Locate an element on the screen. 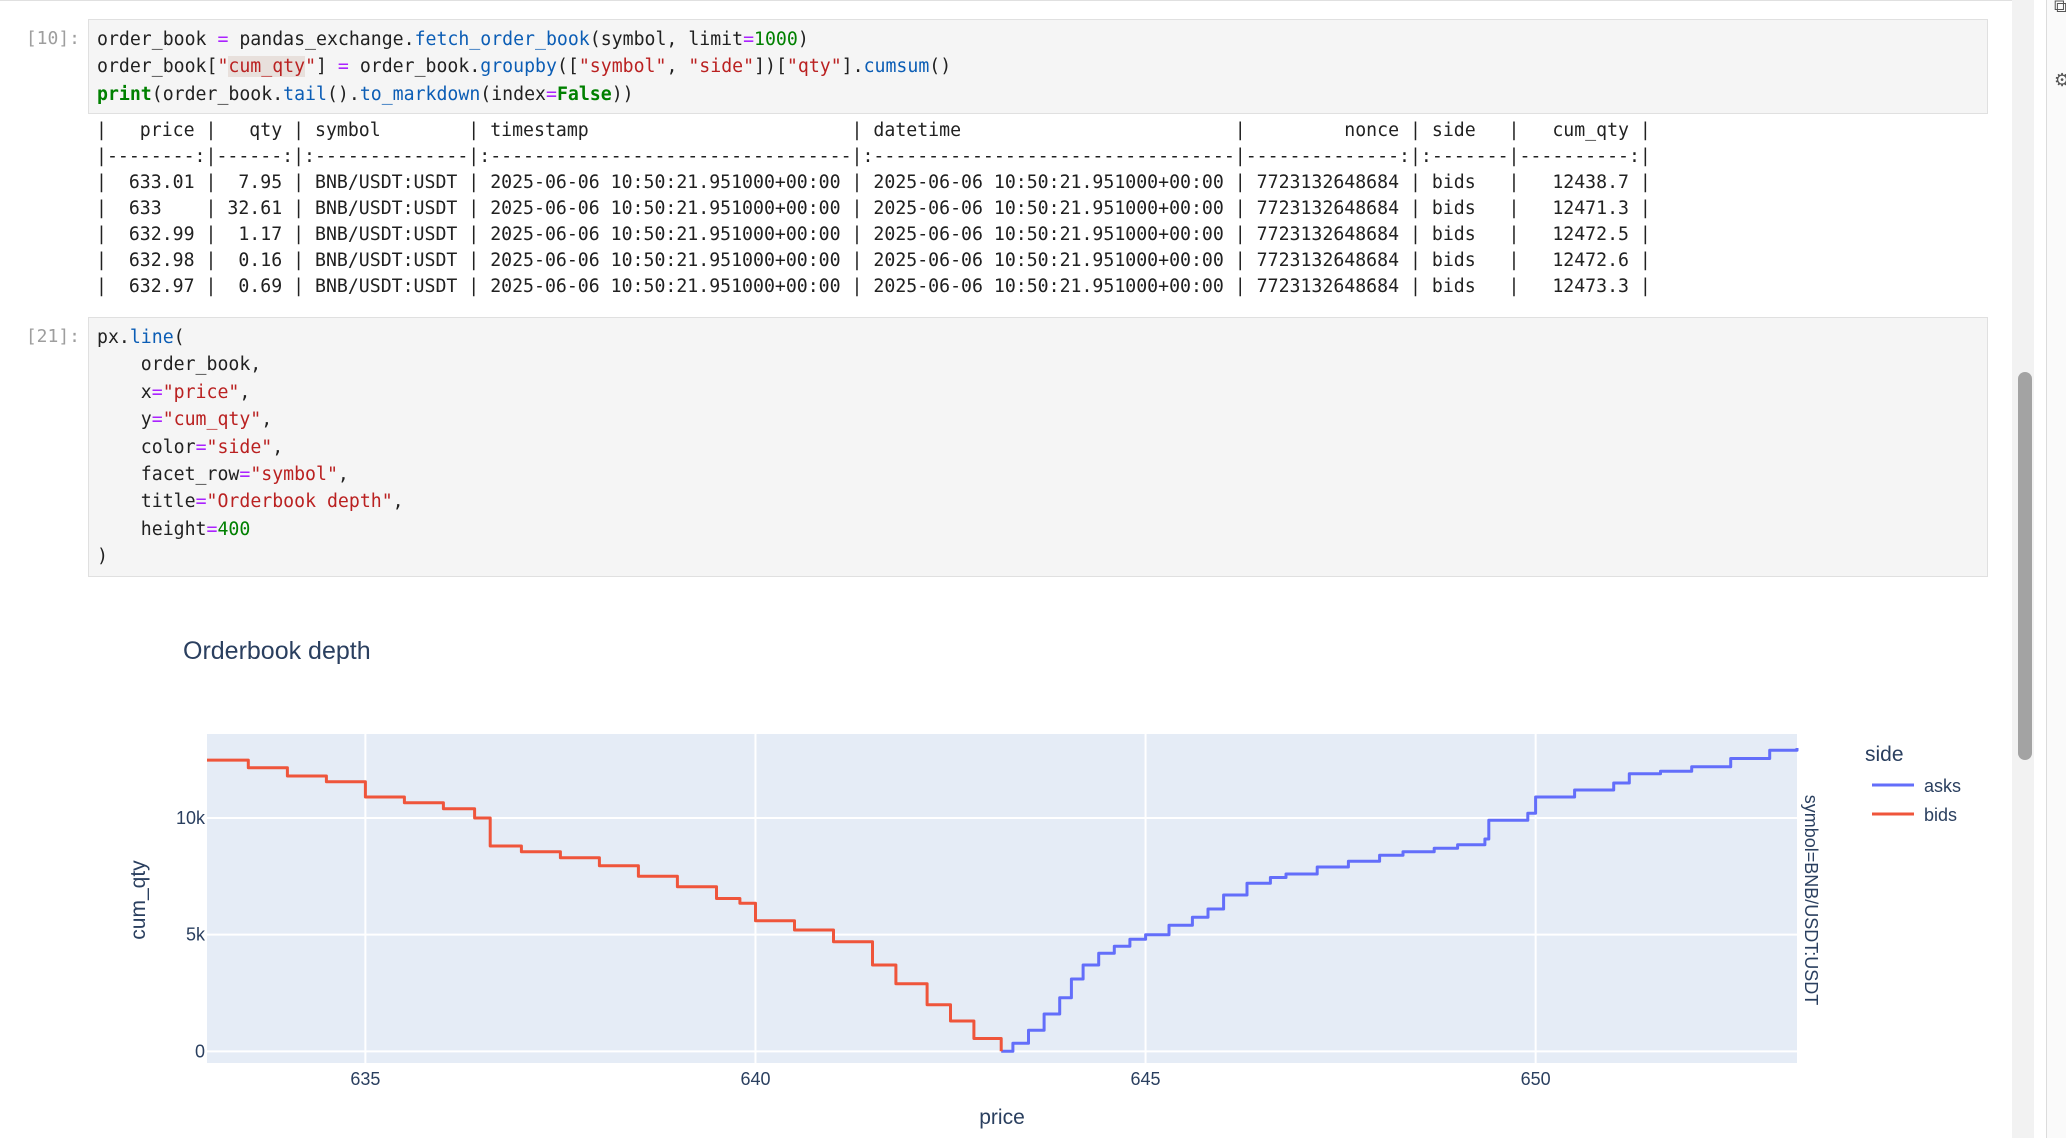  right-sidebar-edge is located at coordinates (2056, 569).